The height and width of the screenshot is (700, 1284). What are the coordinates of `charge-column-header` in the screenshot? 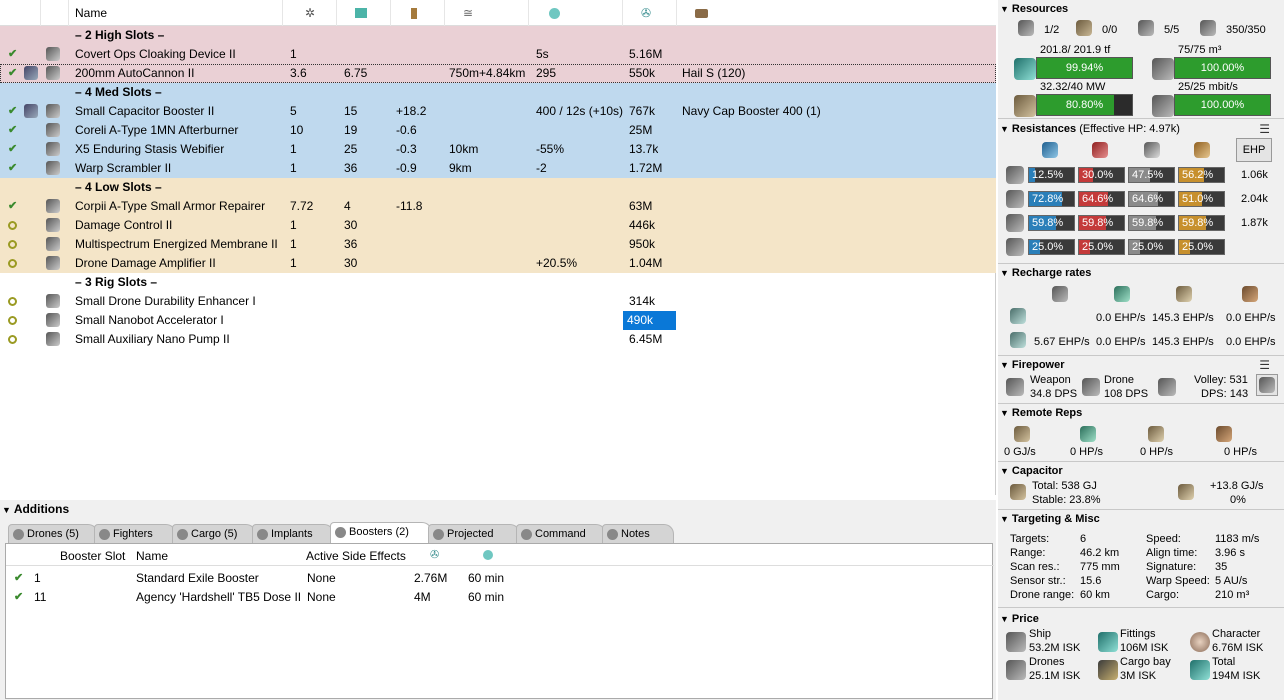 It's located at (54, 13).